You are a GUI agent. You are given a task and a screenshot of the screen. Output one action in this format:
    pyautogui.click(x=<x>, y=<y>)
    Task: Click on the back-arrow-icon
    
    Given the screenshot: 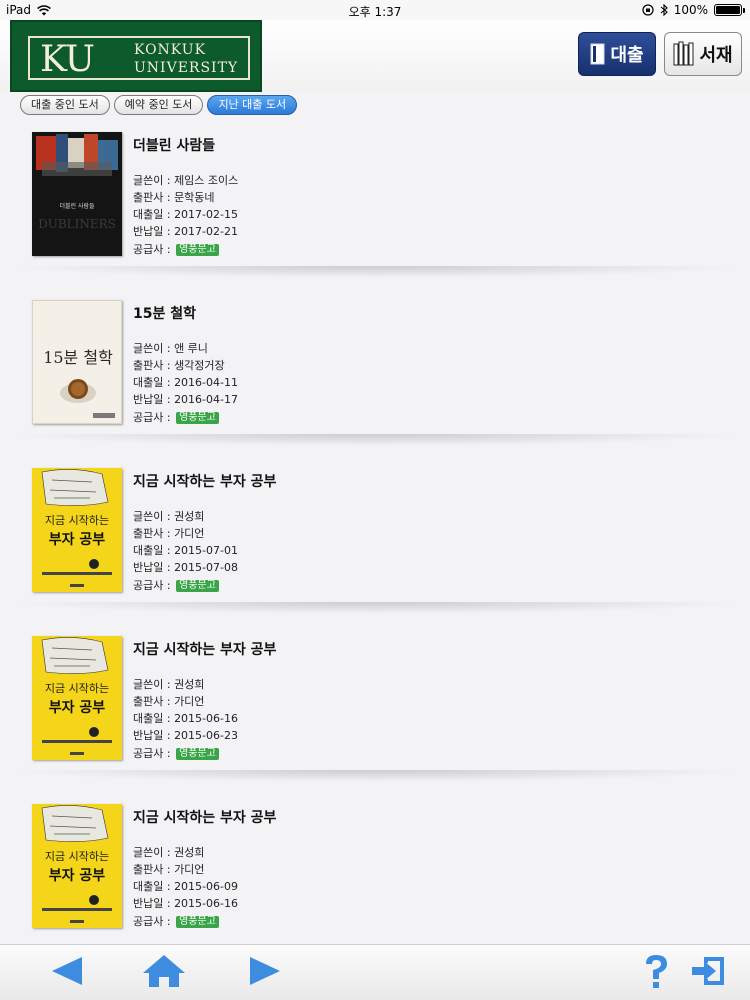 What is the action you would take?
    pyautogui.click(x=68, y=971)
    